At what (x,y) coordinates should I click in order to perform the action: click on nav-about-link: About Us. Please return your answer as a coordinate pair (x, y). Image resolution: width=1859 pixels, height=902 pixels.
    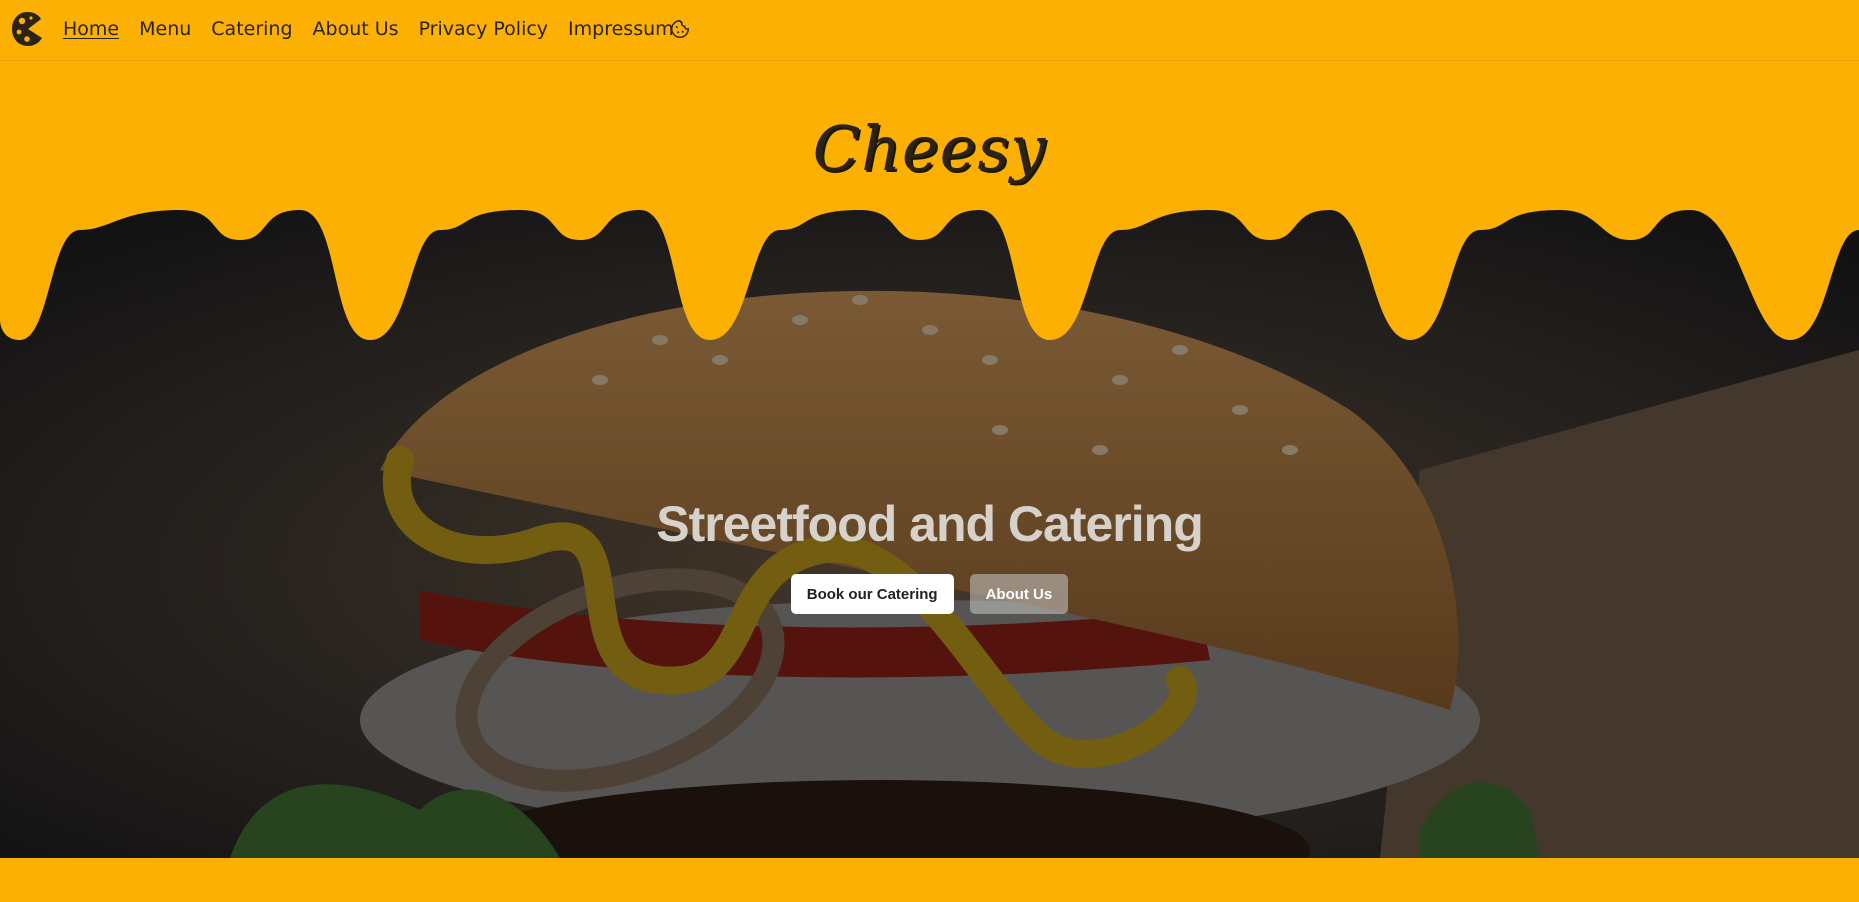
    Looking at the image, I should click on (356, 29).